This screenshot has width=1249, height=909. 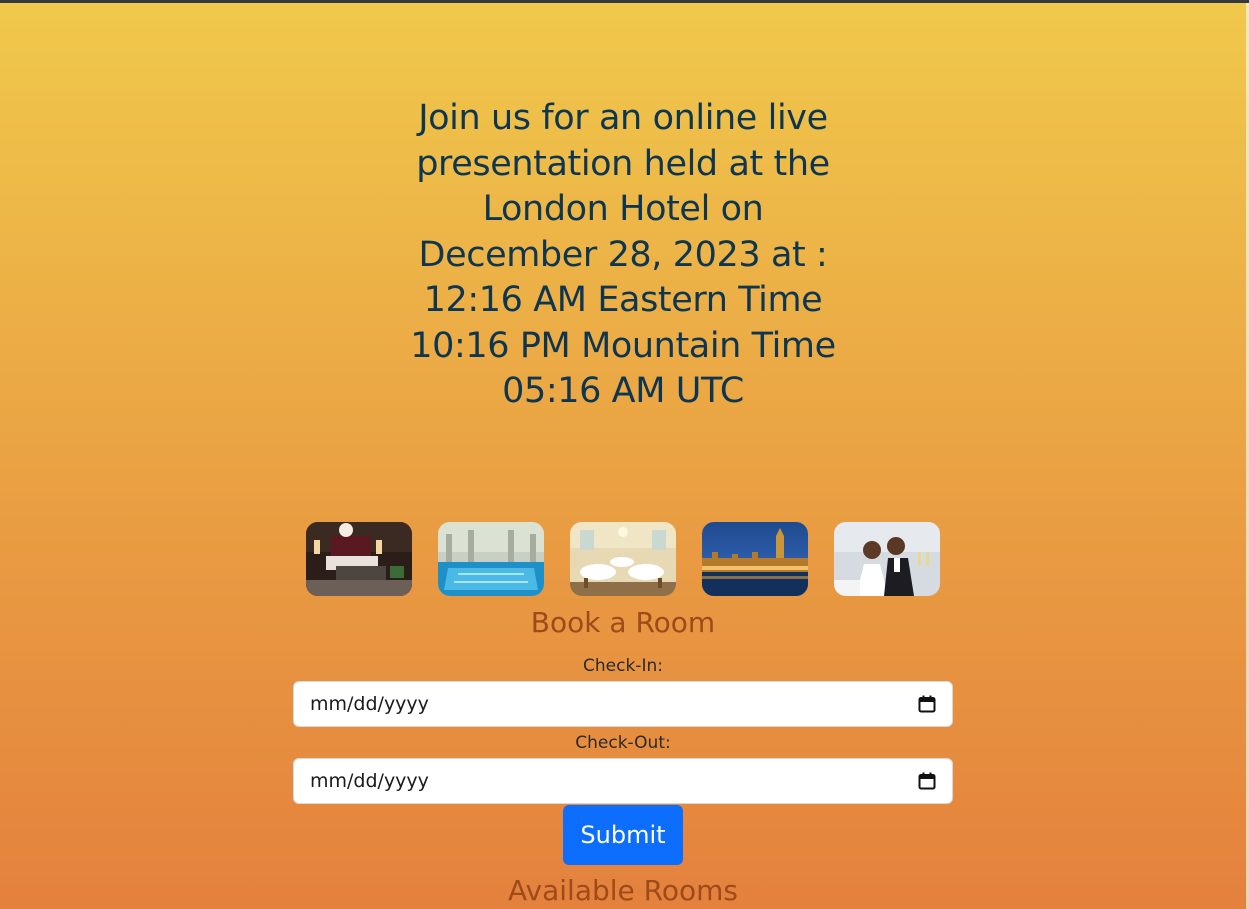 I want to click on check-in-placeholder: mm/dd/yyyy, so click(x=369, y=704).